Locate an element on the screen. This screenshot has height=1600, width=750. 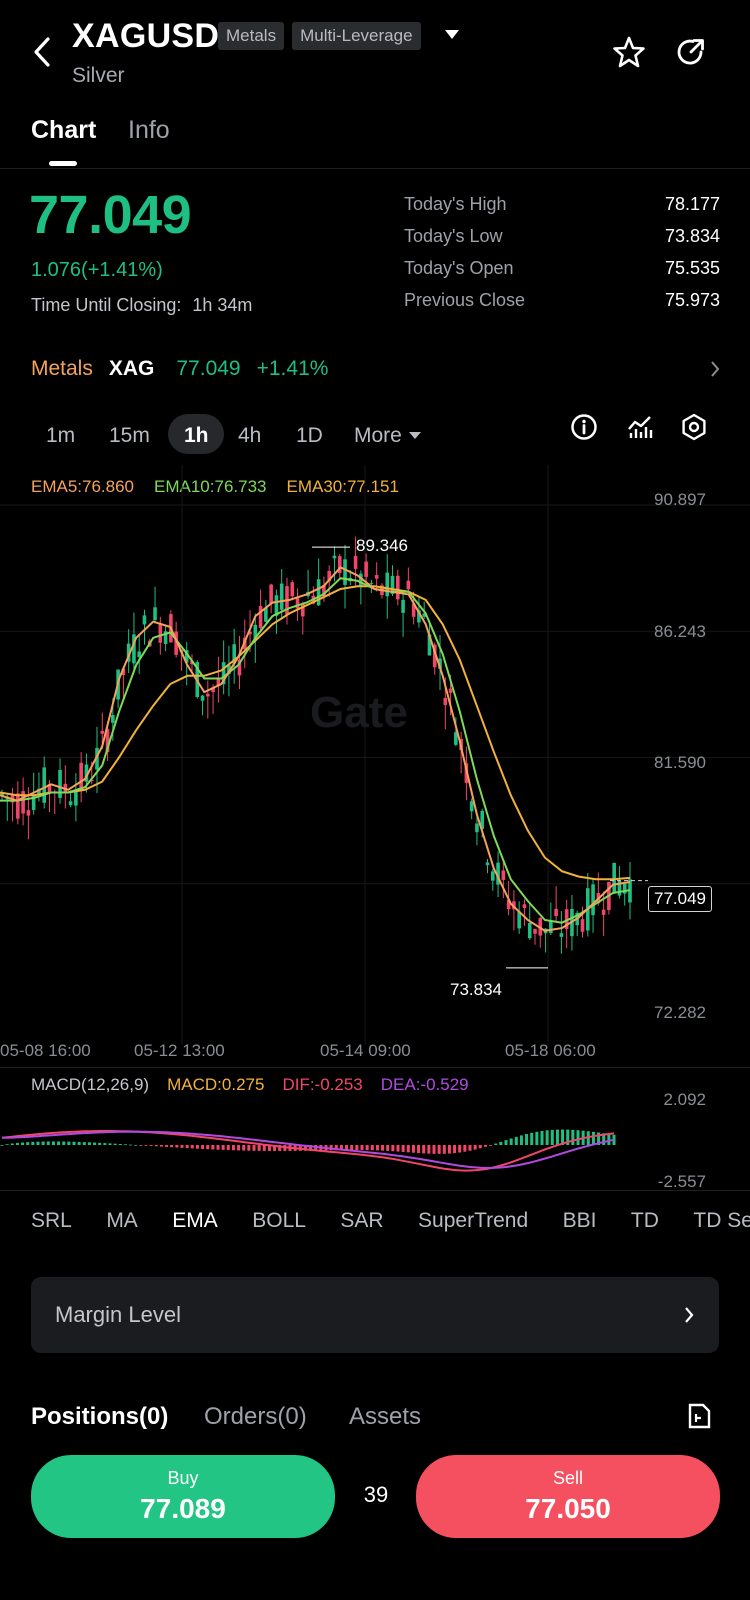
chevron-left-icon is located at coordinates (42, 52).